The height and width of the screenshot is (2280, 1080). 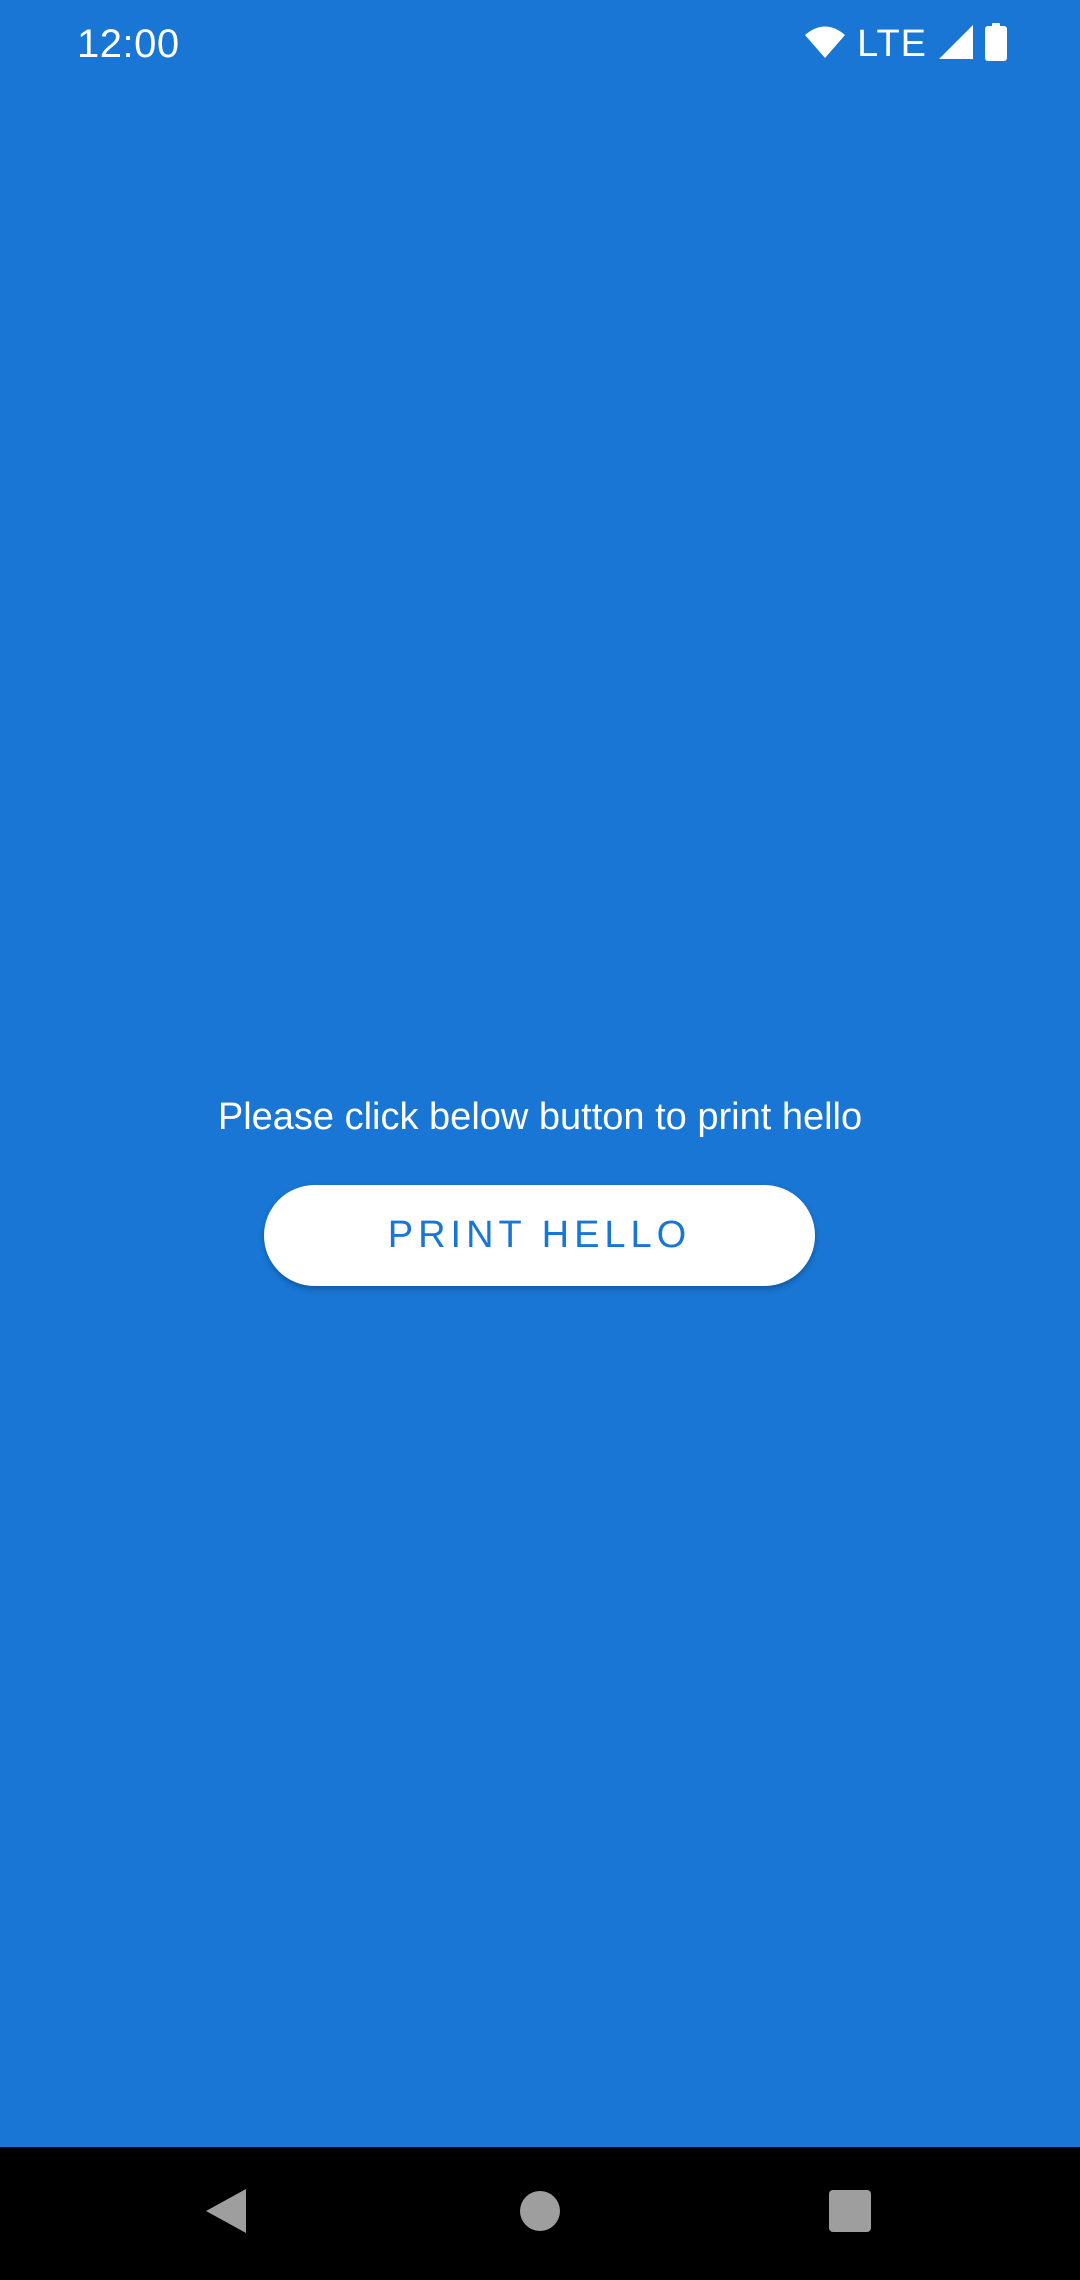 What do you see at coordinates (996, 44) in the screenshot?
I see `battery-icon` at bounding box center [996, 44].